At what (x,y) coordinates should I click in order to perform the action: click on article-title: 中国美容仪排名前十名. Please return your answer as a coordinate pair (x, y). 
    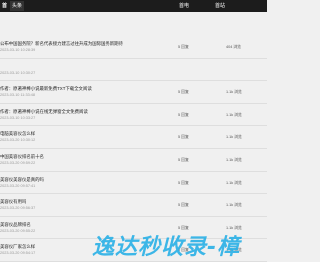
    Looking at the image, I should click on (22, 157).